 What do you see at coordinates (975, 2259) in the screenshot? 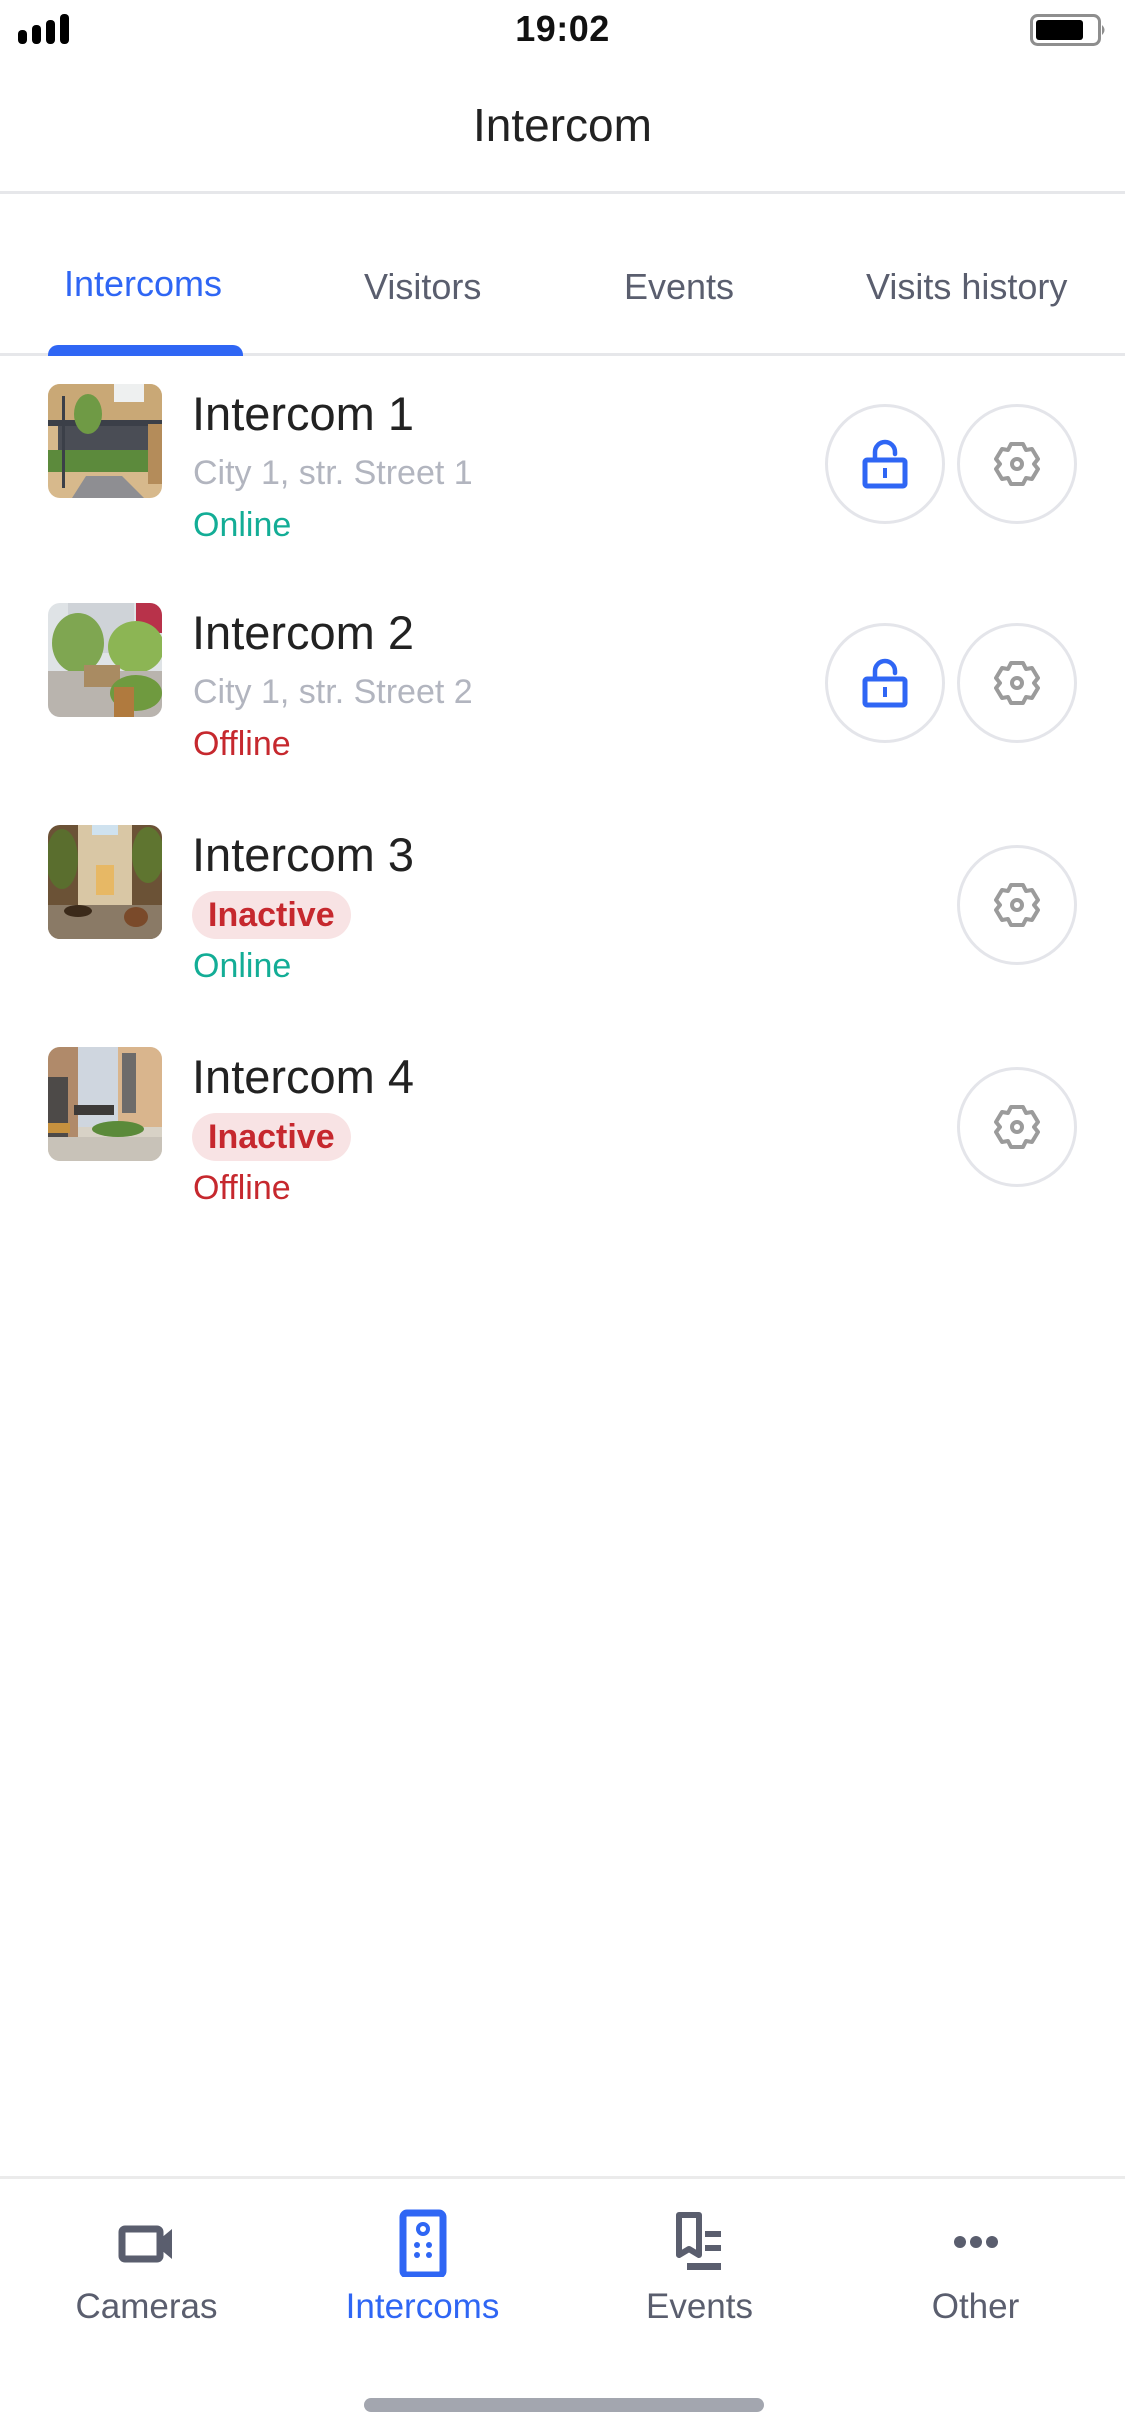
I see `nav-other: Other` at bounding box center [975, 2259].